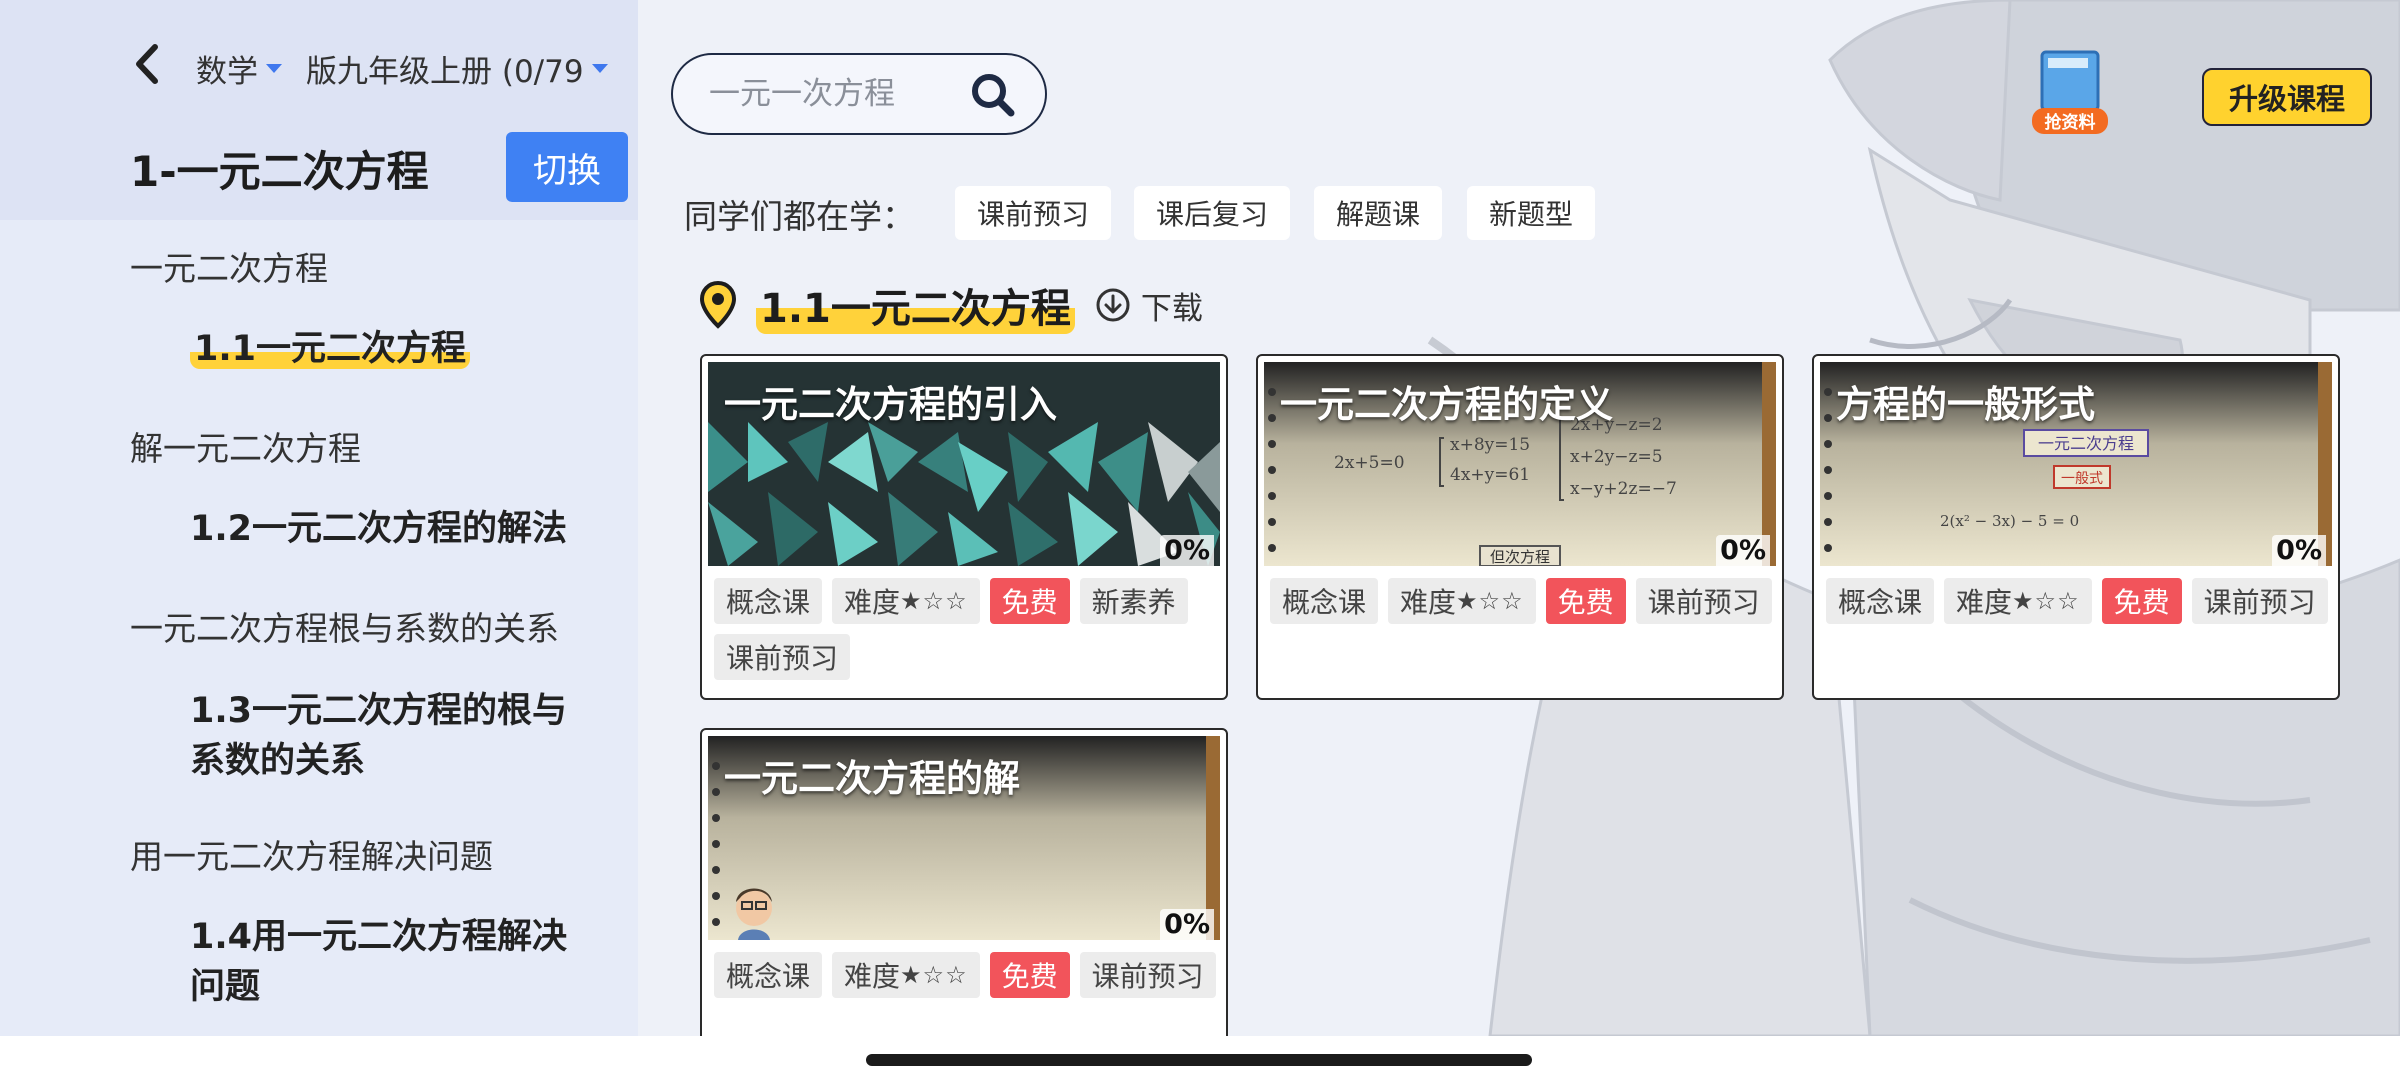 Image resolution: width=2400 pixels, height=1080 pixels. I want to click on sidebar-lesson-active: 1.1一元二次方程, so click(330, 349).